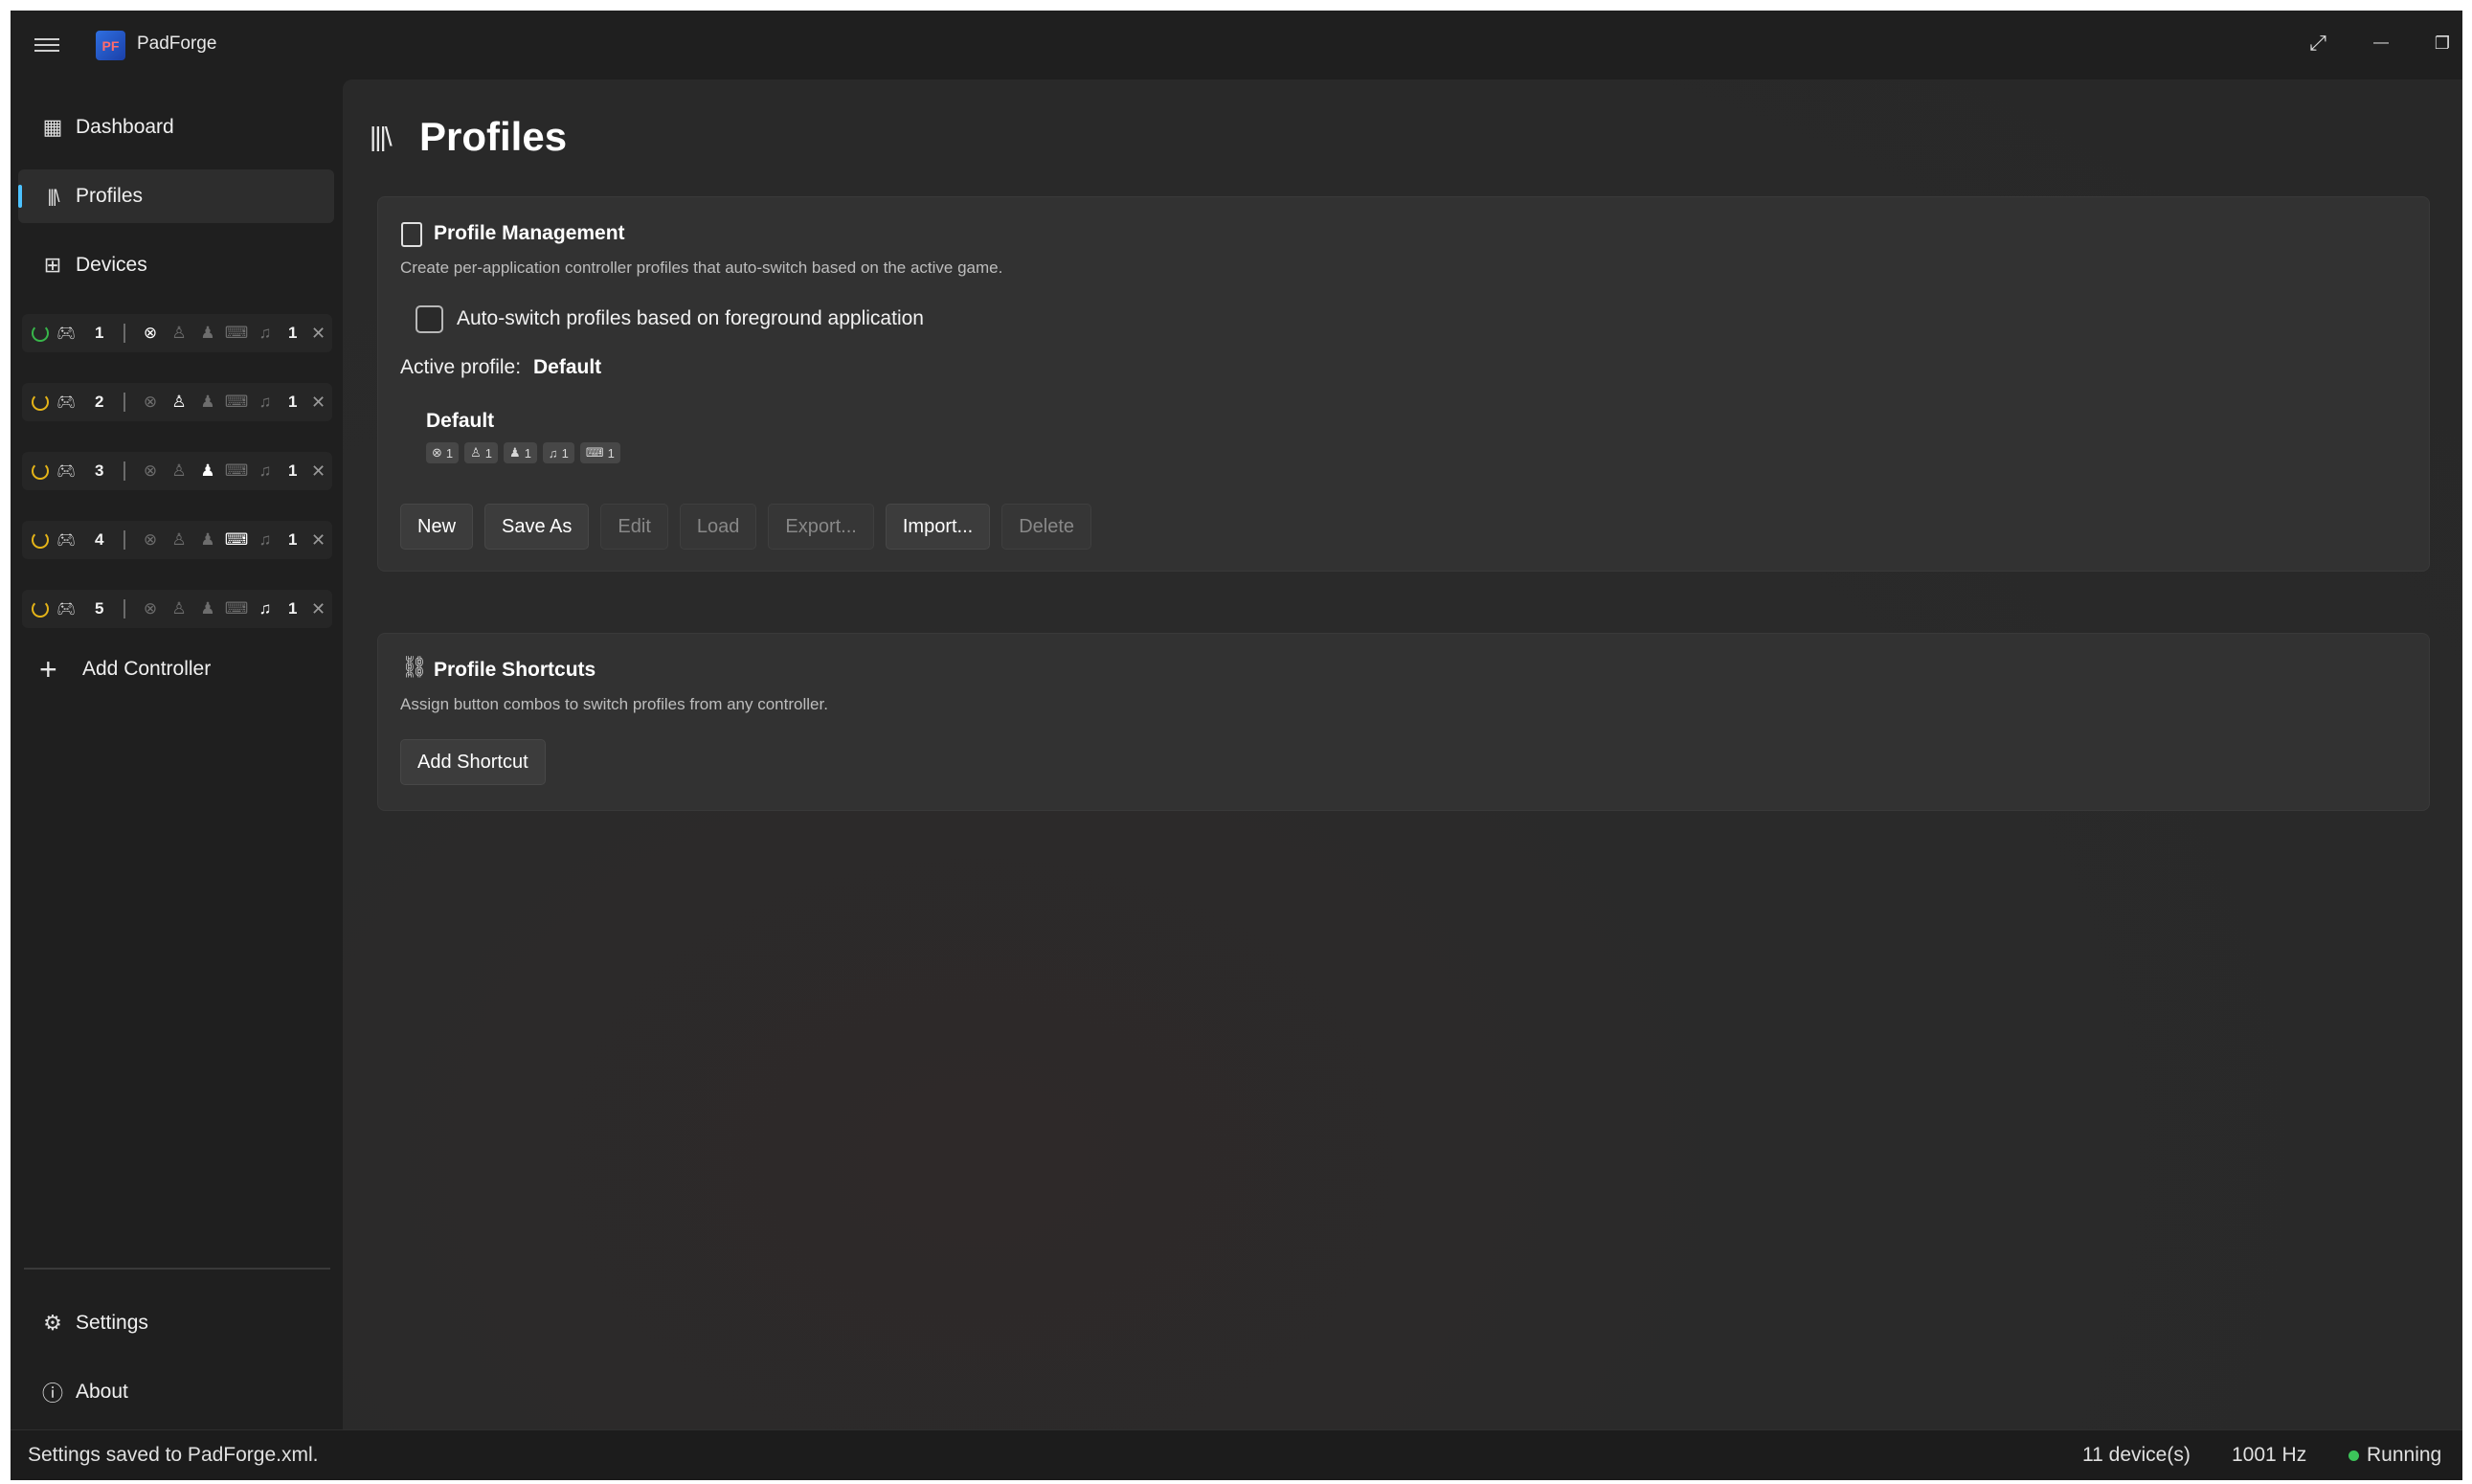  I want to click on library-icon: |||\, so click(381, 136).